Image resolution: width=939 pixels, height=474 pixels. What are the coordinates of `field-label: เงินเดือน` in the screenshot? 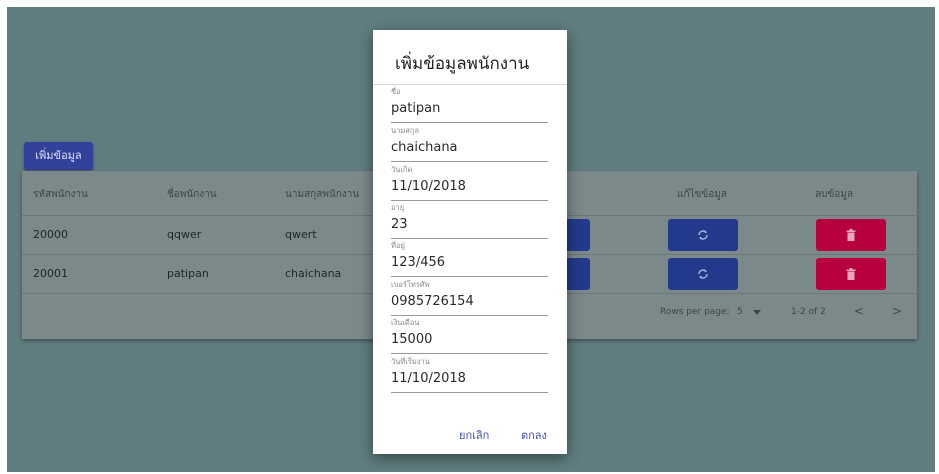 It's located at (405, 322).